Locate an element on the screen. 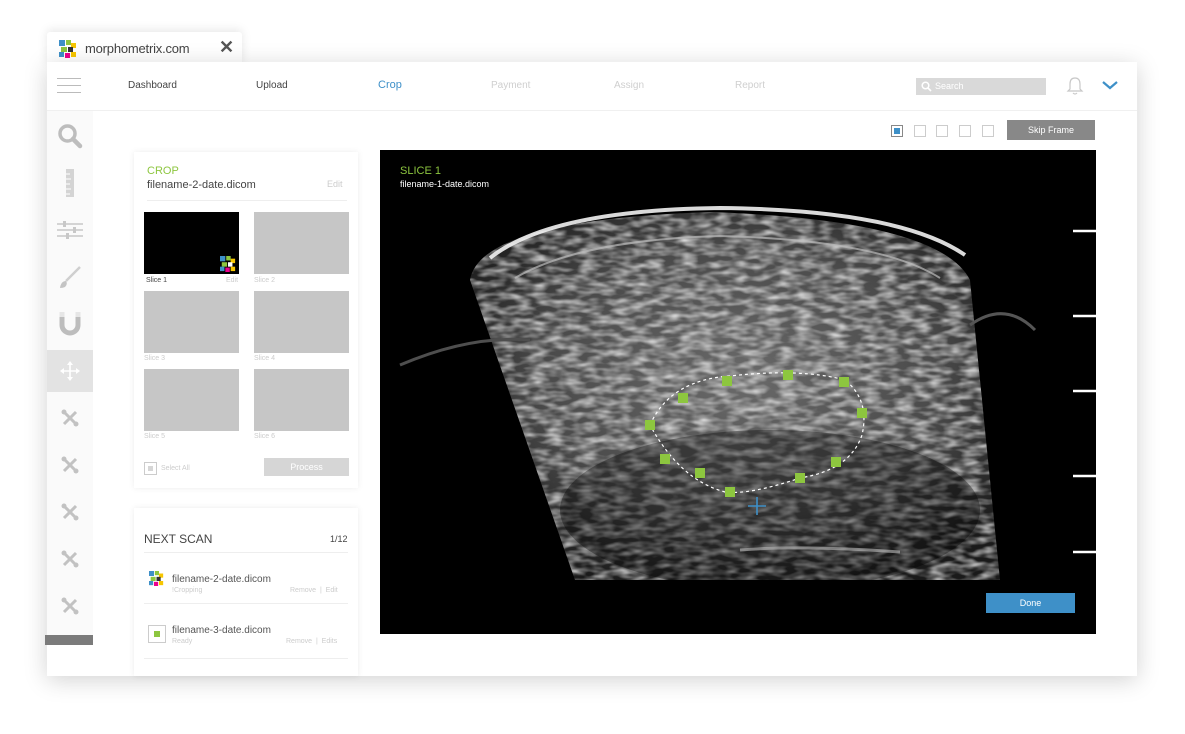 This screenshot has width=1185, height=734. slice-edit-link: Edit is located at coordinates (232, 280).